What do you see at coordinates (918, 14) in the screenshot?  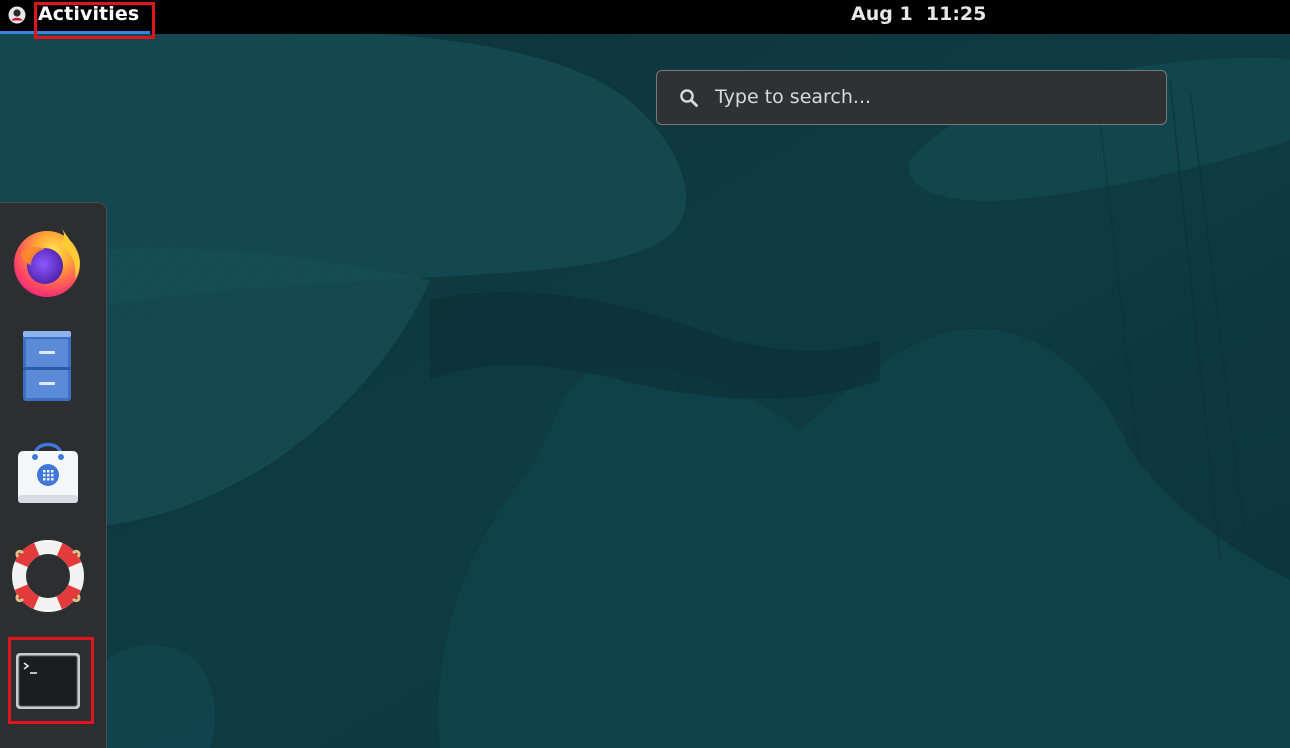 I see `clock: Aug 1 11:25` at bounding box center [918, 14].